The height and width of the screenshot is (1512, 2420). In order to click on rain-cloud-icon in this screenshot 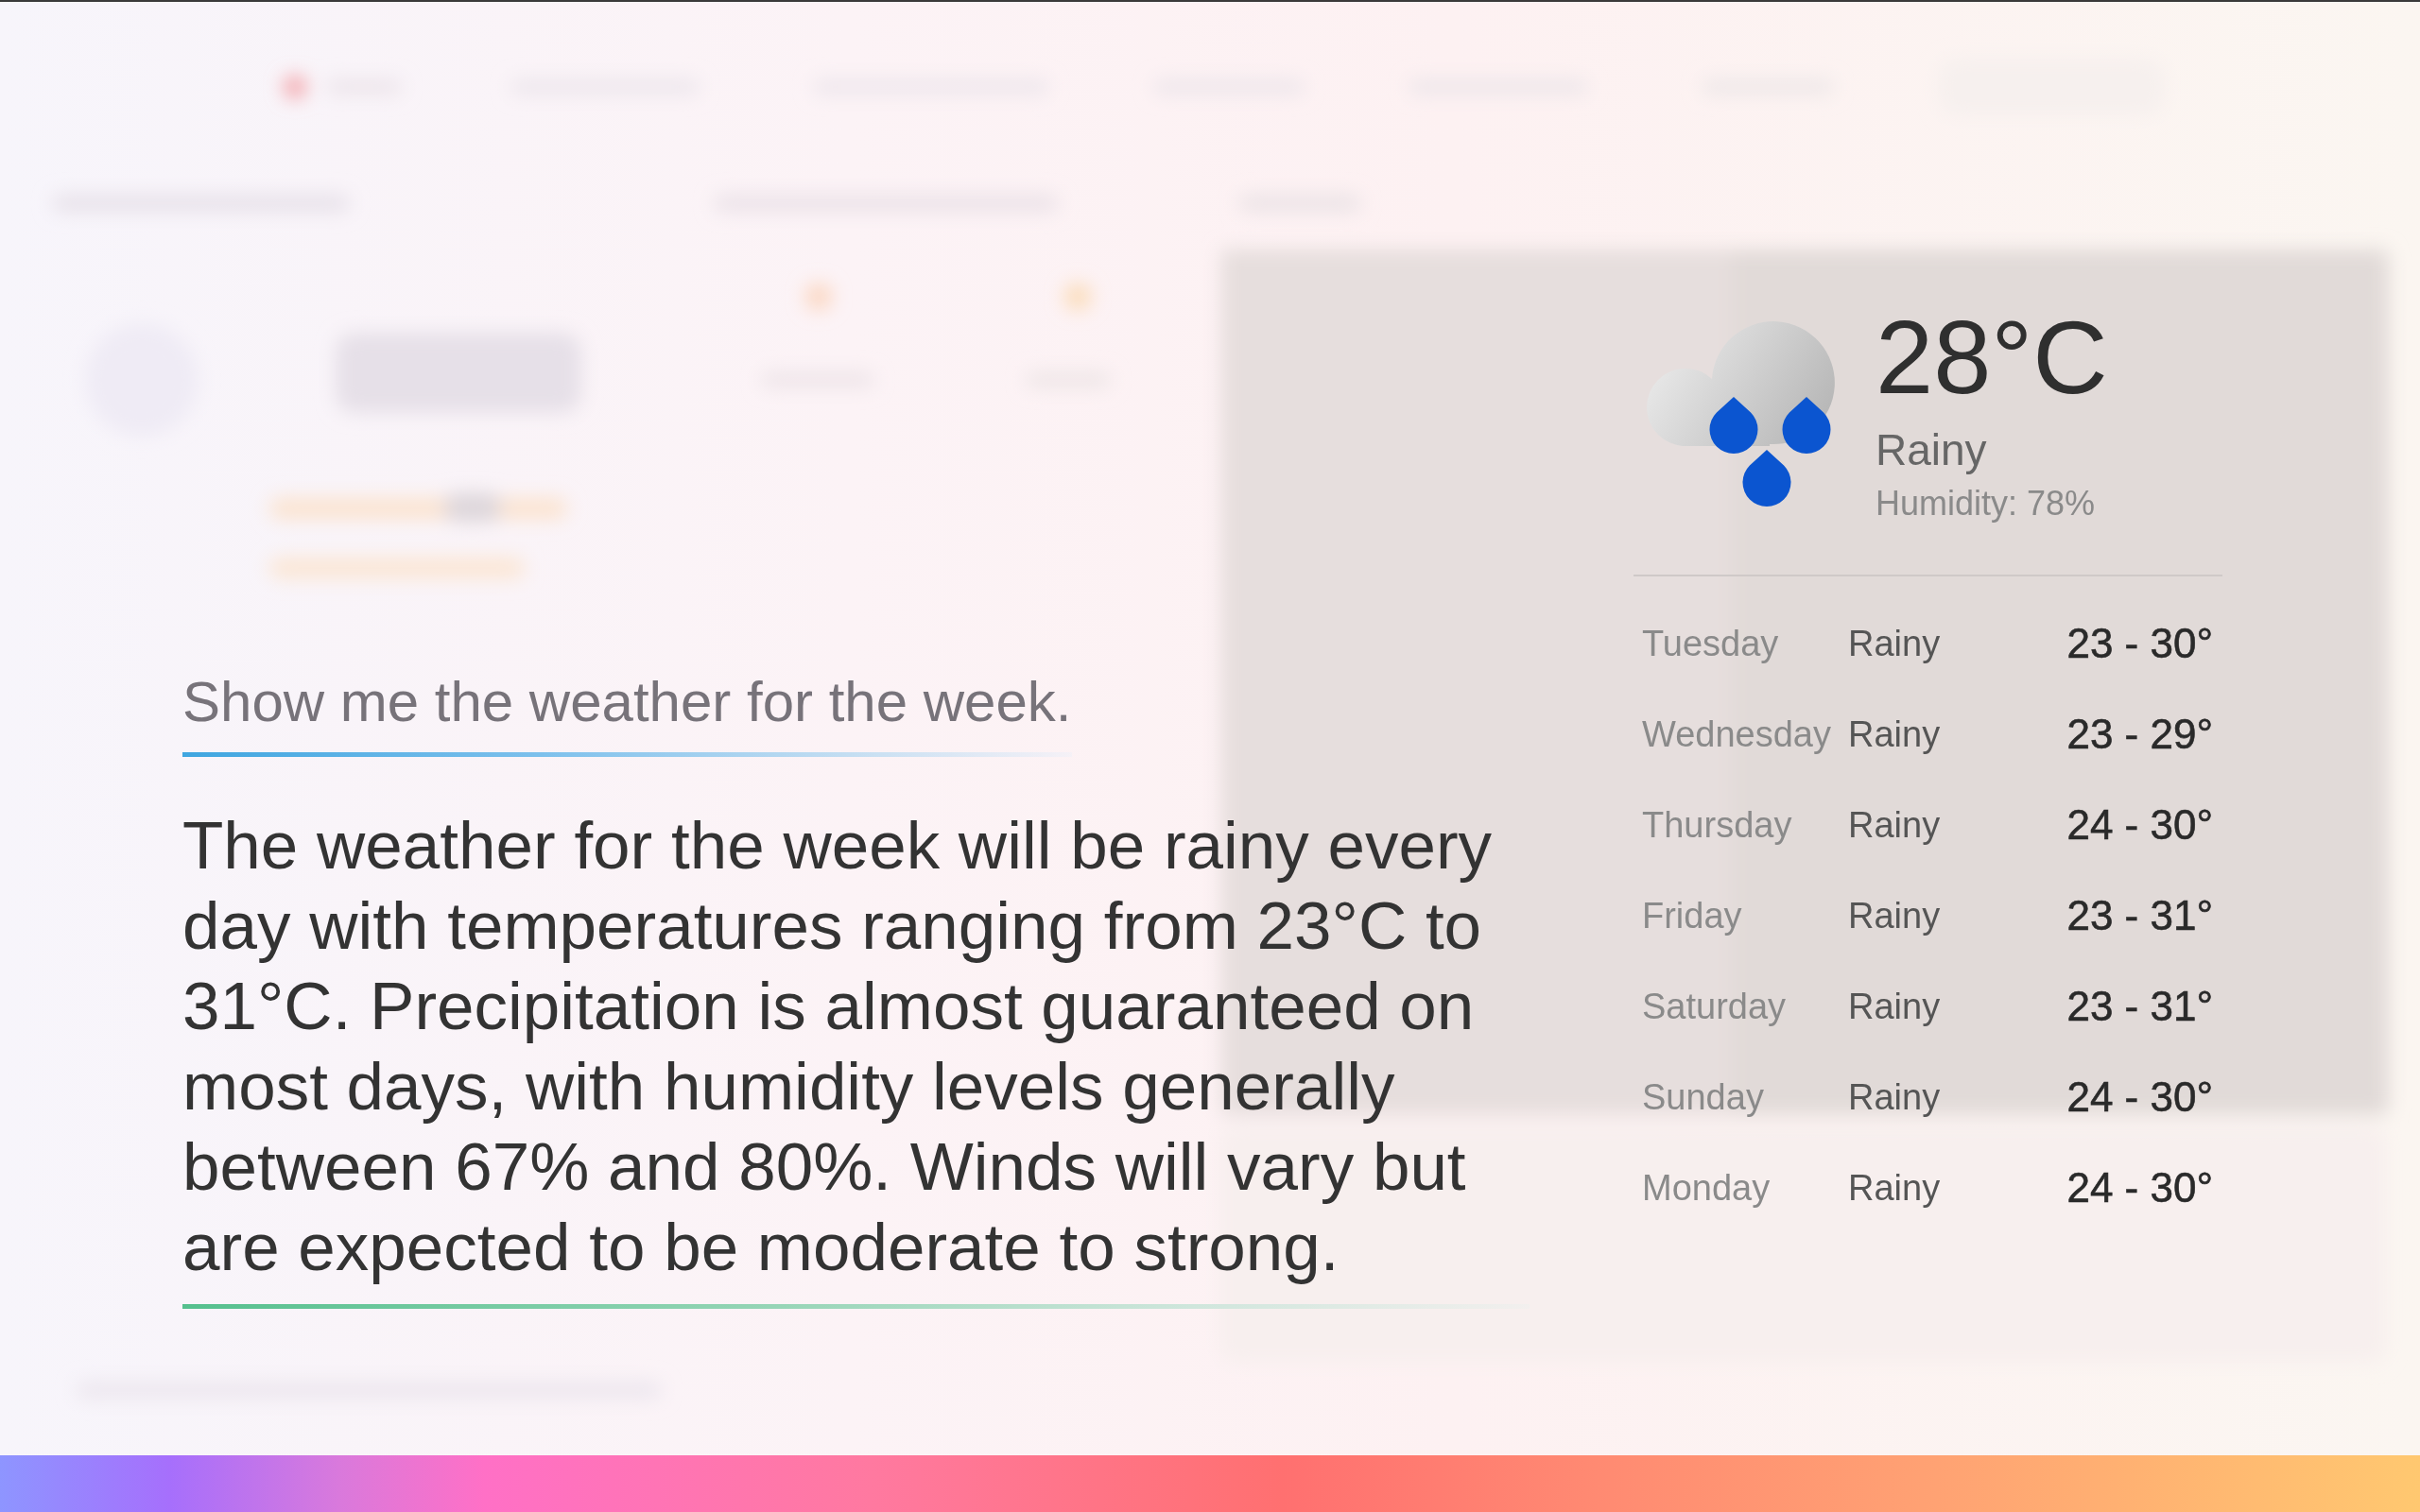, I will do `click(1740, 414)`.